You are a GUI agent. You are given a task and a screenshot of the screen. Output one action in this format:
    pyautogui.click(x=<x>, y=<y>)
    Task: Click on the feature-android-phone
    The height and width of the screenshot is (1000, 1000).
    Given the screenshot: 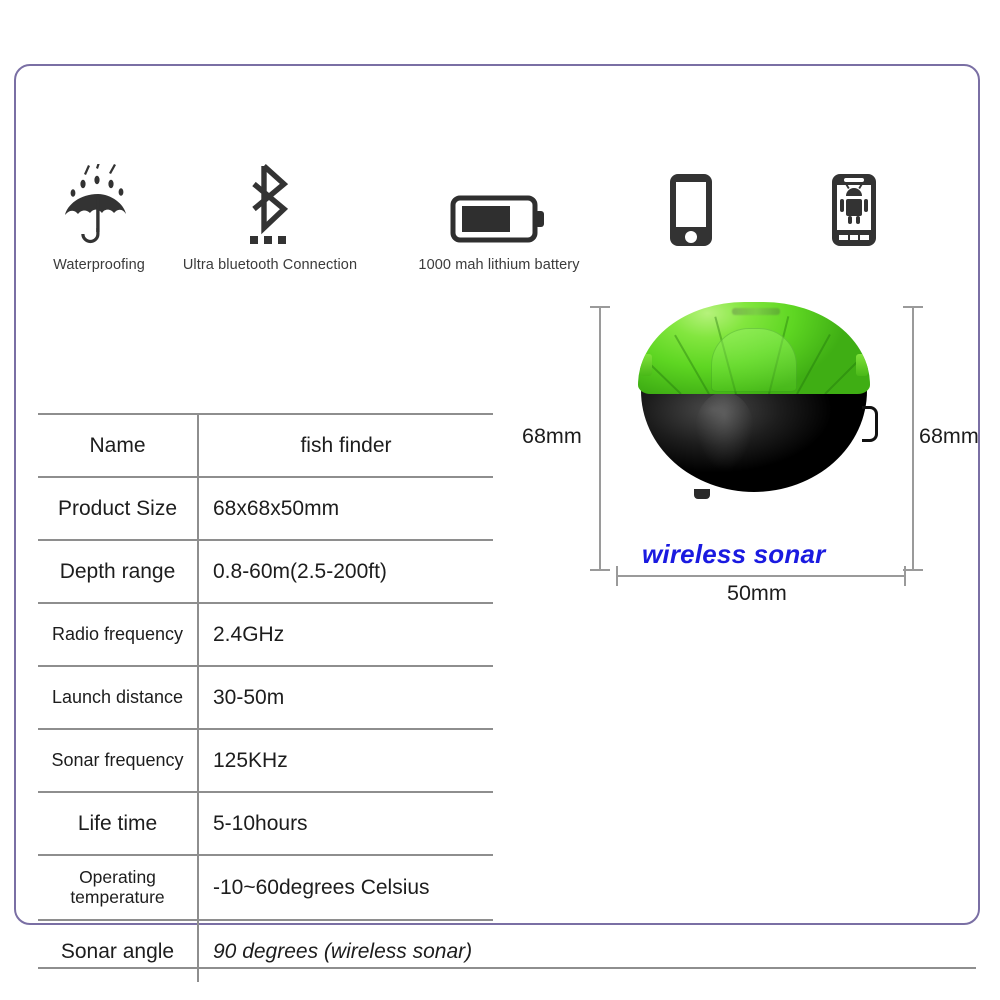 What is the action you would take?
    pyautogui.click(x=854, y=209)
    